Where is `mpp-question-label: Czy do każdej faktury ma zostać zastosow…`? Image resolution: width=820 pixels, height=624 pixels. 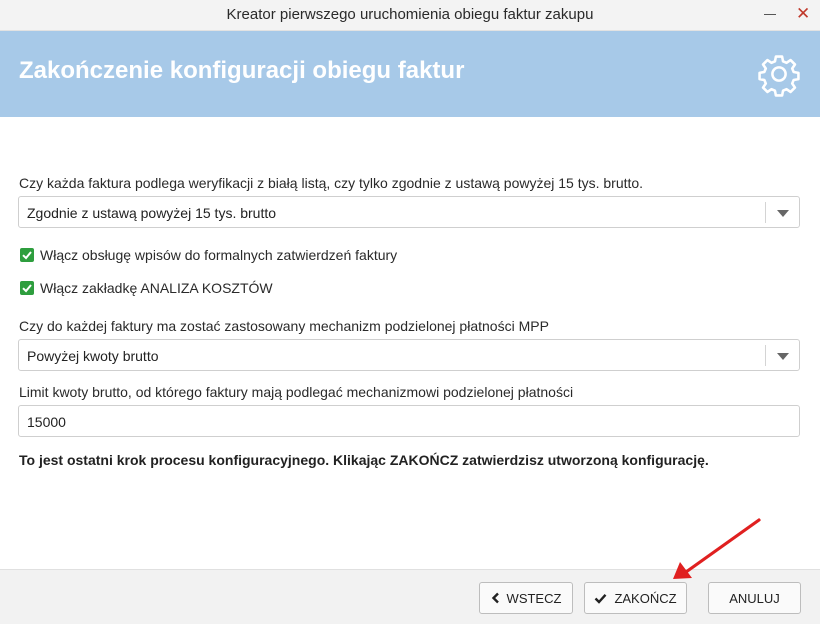
mpp-question-label: Czy do każdej faktury ma zostać zastosow… is located at coordinates (284, 326).